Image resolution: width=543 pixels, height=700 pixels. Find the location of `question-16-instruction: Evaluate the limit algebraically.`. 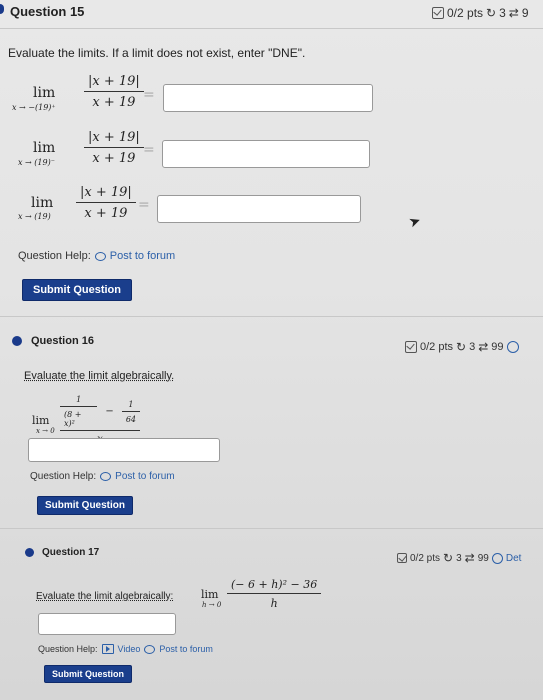

question-16-instruction: Evaluate the limit algebraically. is located at coordinates (99, 376).